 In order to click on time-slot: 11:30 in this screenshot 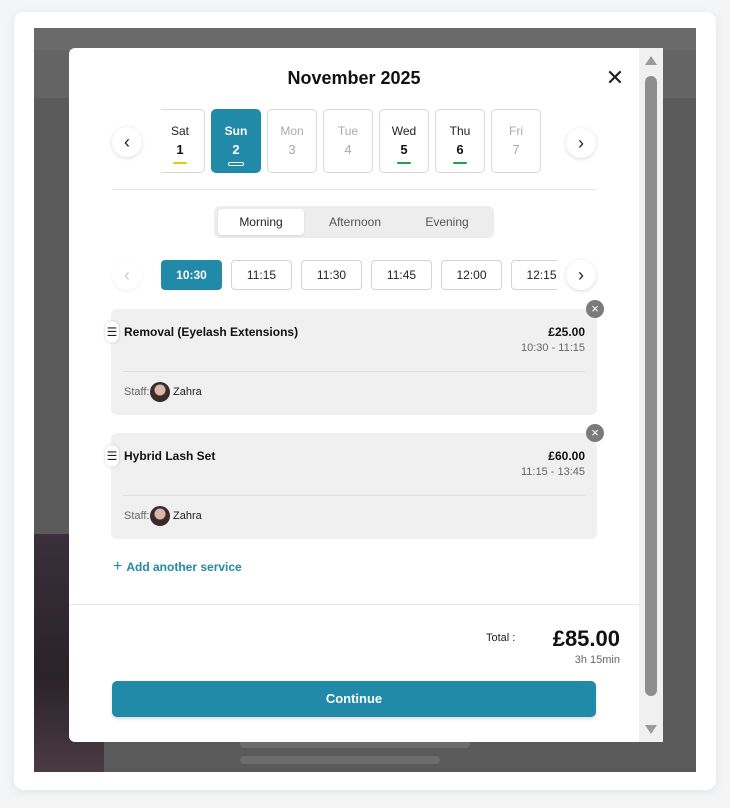, I will do `click(331, 275)`.